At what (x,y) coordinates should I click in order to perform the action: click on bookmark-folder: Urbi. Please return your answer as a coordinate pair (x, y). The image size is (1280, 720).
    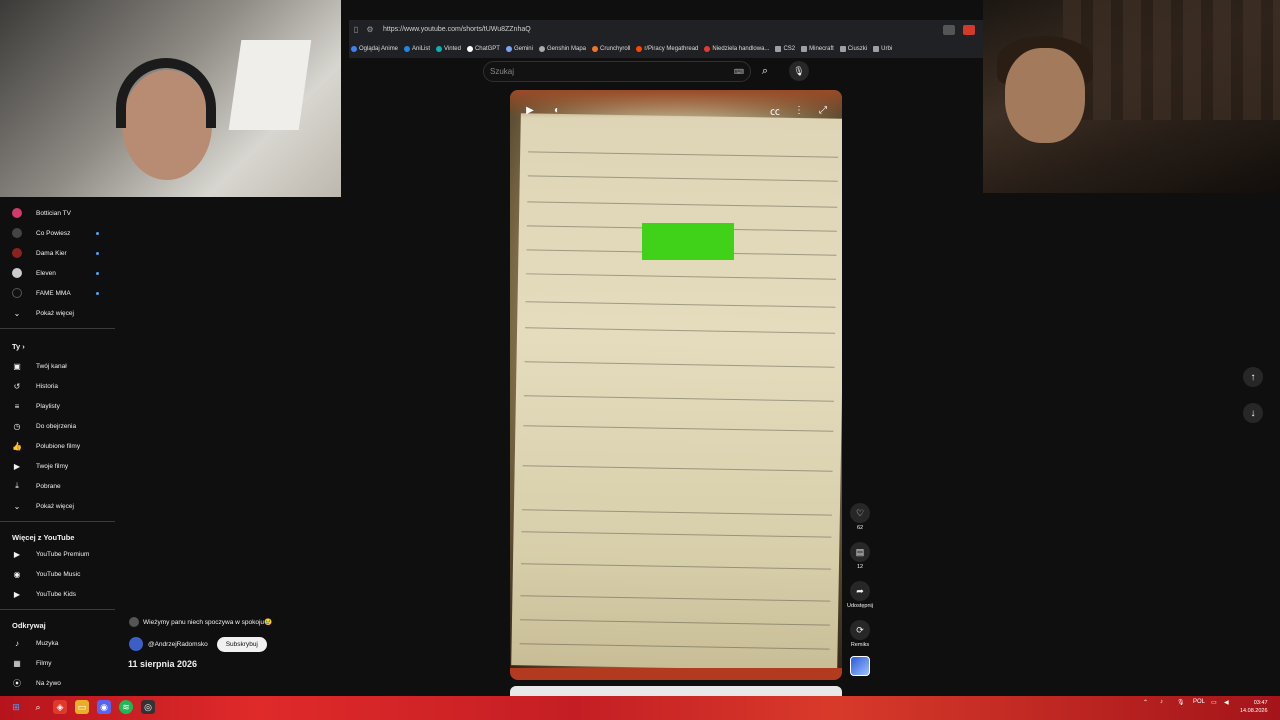
    Looking at the image, I should click on (882, 49).